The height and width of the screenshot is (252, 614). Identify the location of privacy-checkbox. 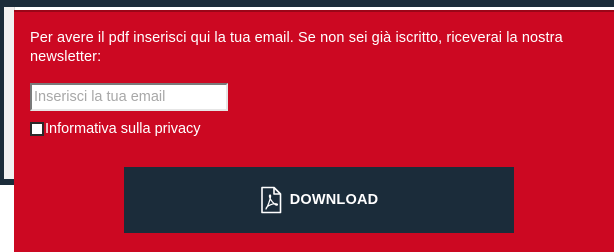
(37, 129).